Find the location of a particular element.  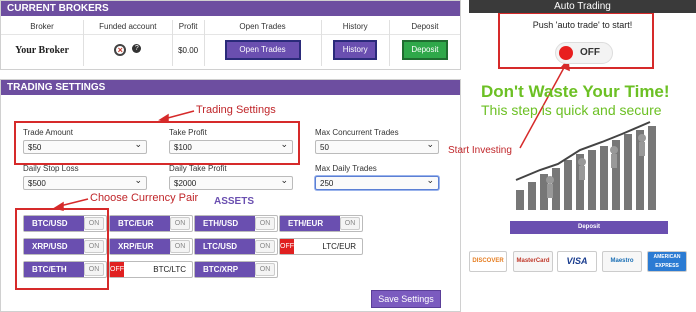

auto-trading-title: Auto Trading is located at coordinates (582, 6).